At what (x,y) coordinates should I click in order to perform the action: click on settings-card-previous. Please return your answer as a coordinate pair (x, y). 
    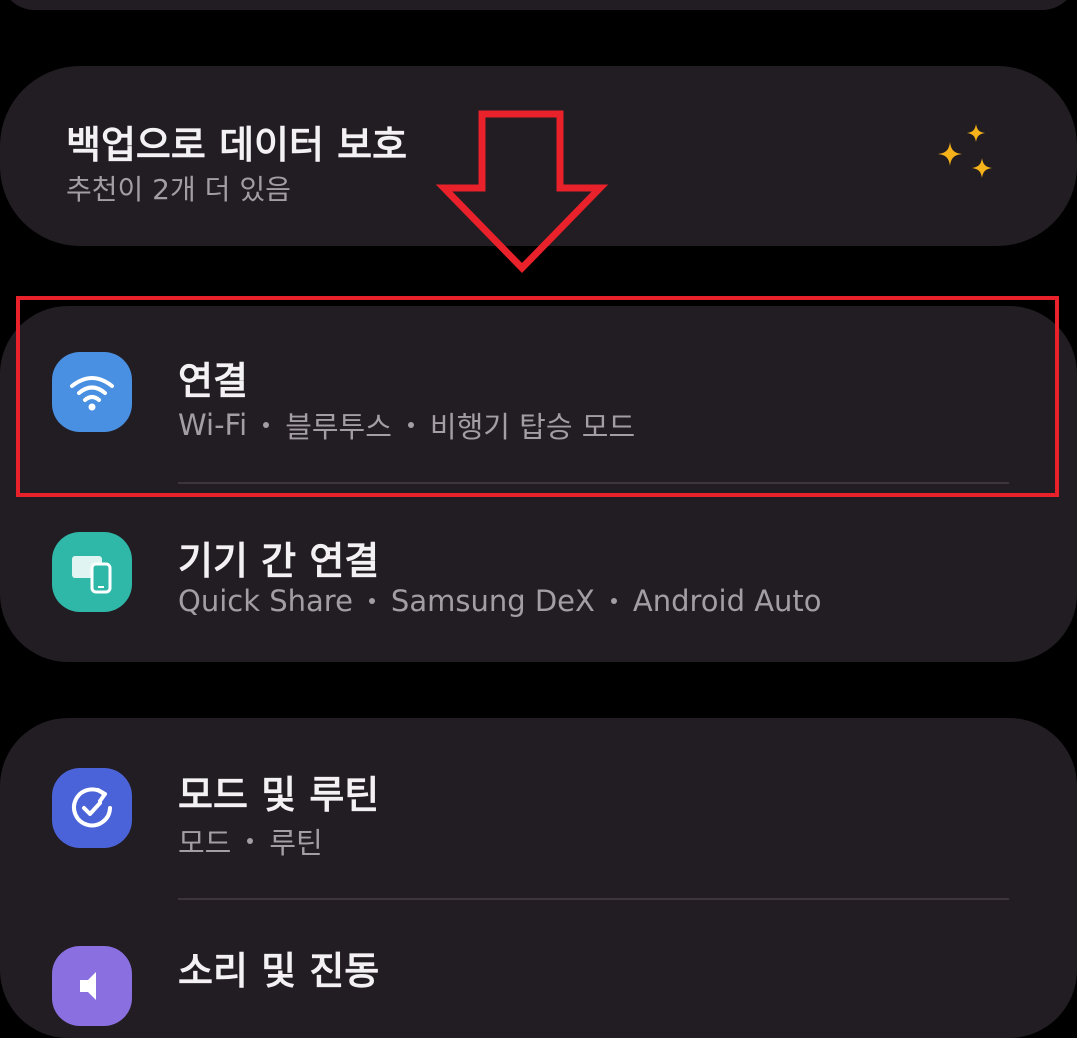
    Looking at the image, I should click on (538, 5).